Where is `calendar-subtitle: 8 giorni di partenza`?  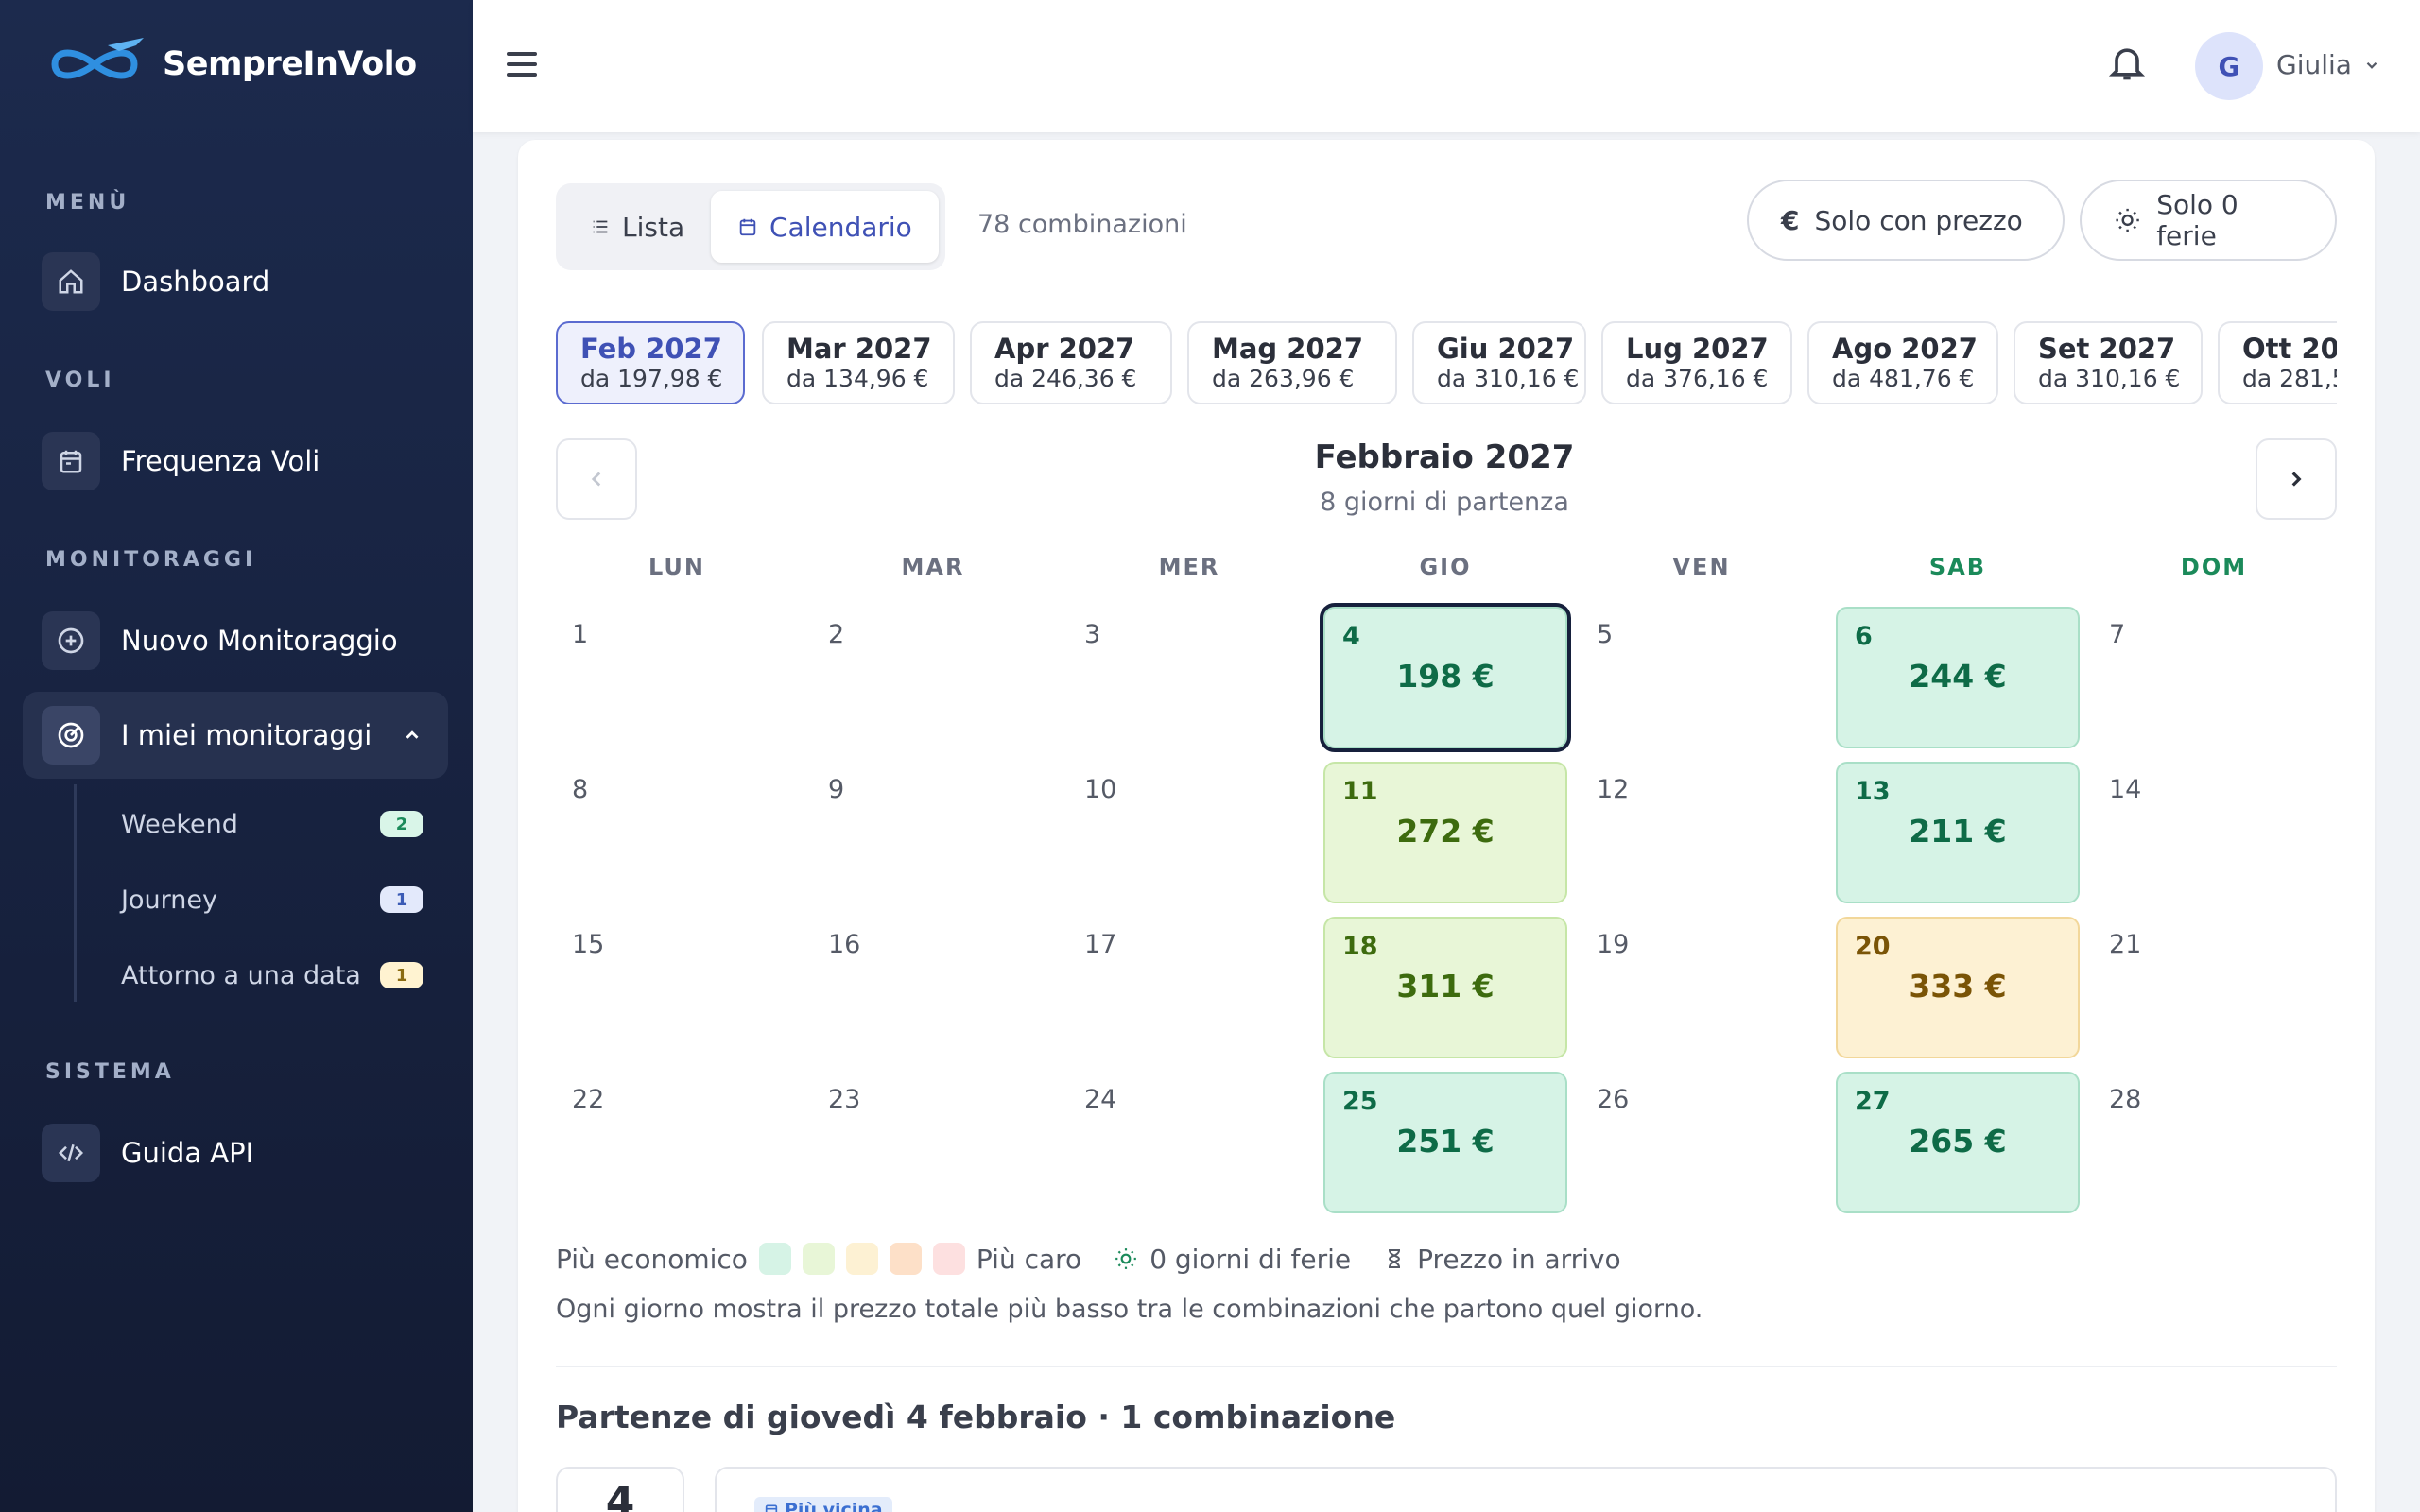
calendar-subtitle: 8 giorni di partenza is located at coordinates (1445, 502).